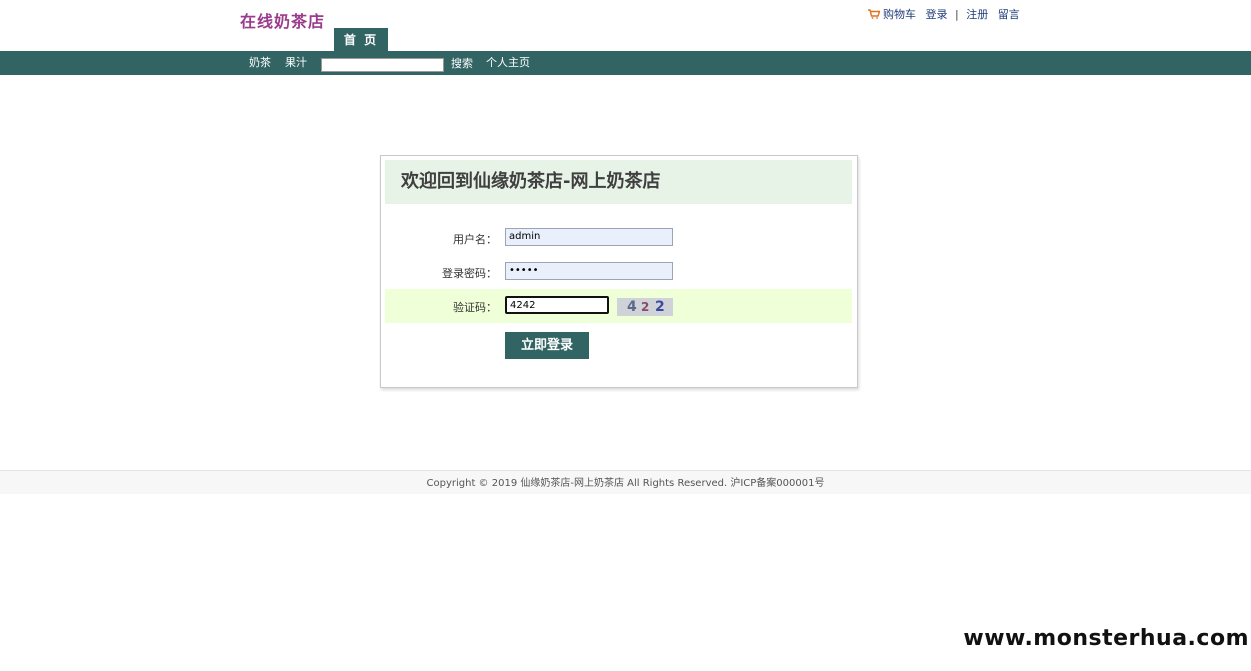 Image resolution: width=1251 pixels, height=671 pixels. I want to click on password-field: •••••, so click(589, 271).